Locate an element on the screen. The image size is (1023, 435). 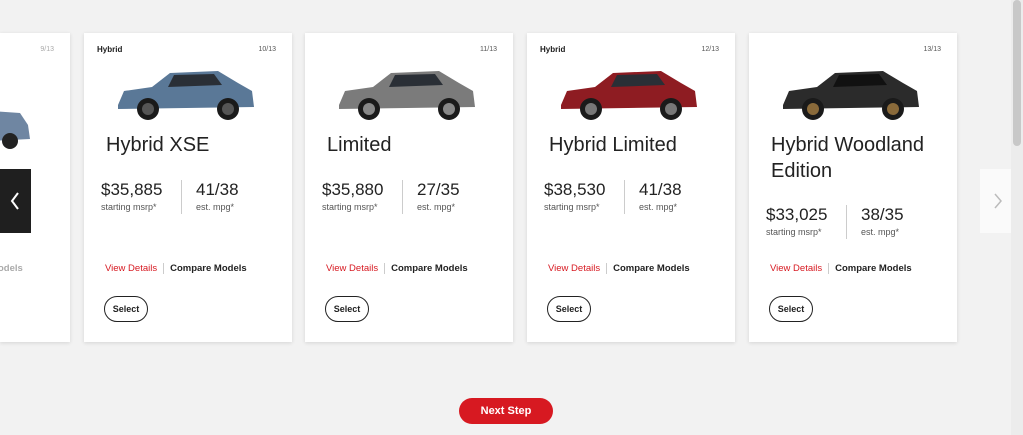
starting-msrp: $38,530 is located at coordinates (575, 189).